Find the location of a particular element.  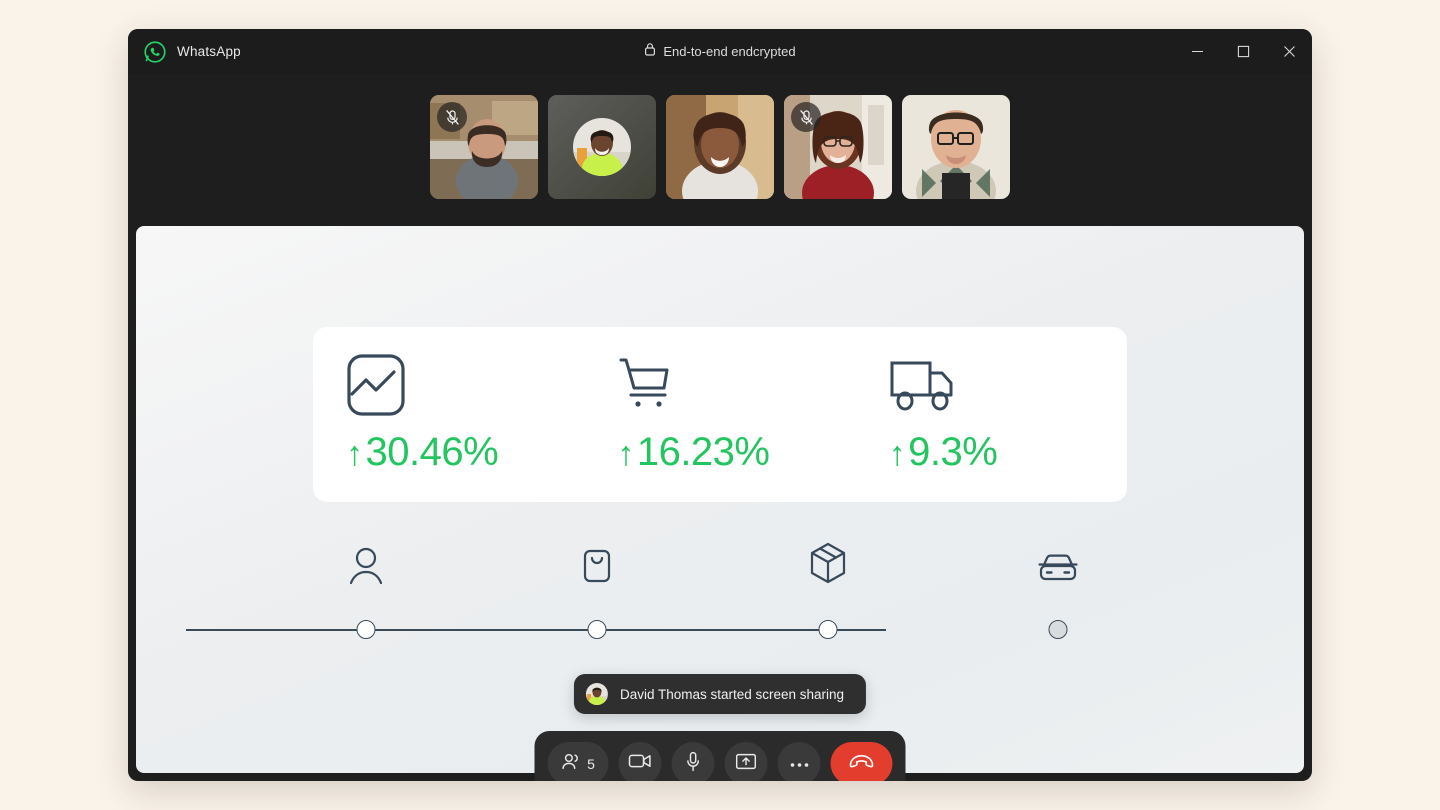

screen-share-toast: David Thomas started screen sharing is located at coordinates (720, 694).